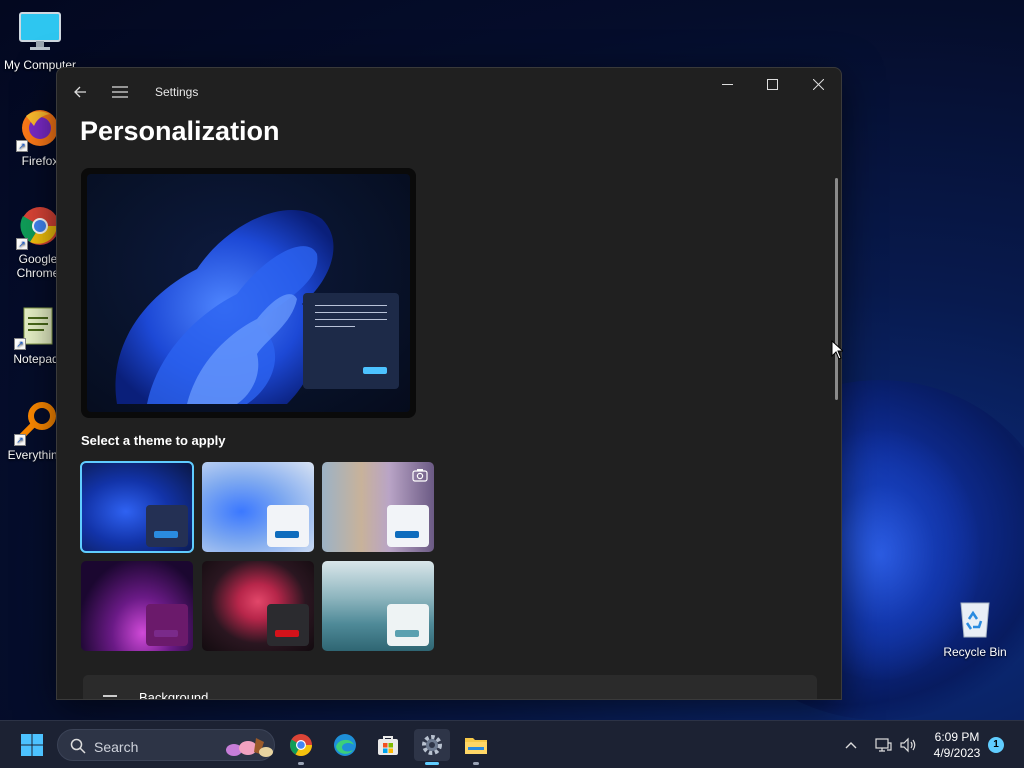 This screenshot has height=768, width=1024. I want to click on theme-flow, so click(378, 606).